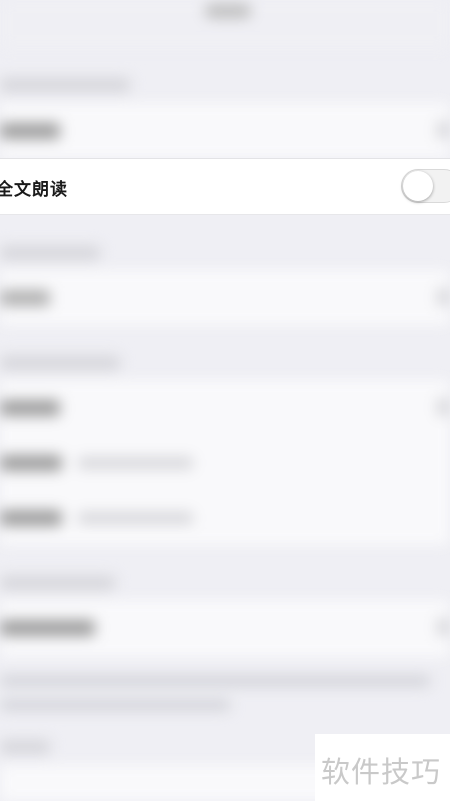  I want to click on toggle-knob, so click(418, 186).